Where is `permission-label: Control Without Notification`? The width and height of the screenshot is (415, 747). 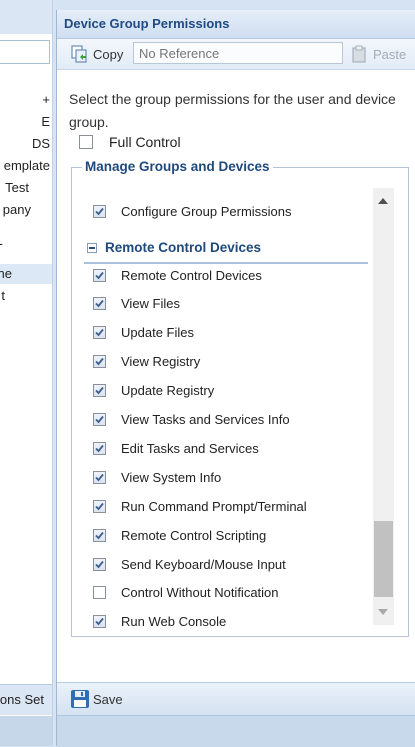
permission-label: Control Without Notification is located at coordinates (200, 593).